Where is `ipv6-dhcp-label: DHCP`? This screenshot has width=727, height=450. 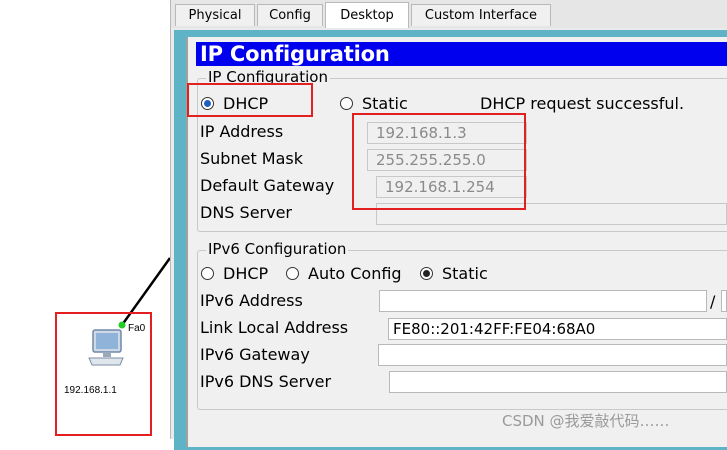
ipv6-dhcp-label: DHCP is located at coordinates (245, 273).